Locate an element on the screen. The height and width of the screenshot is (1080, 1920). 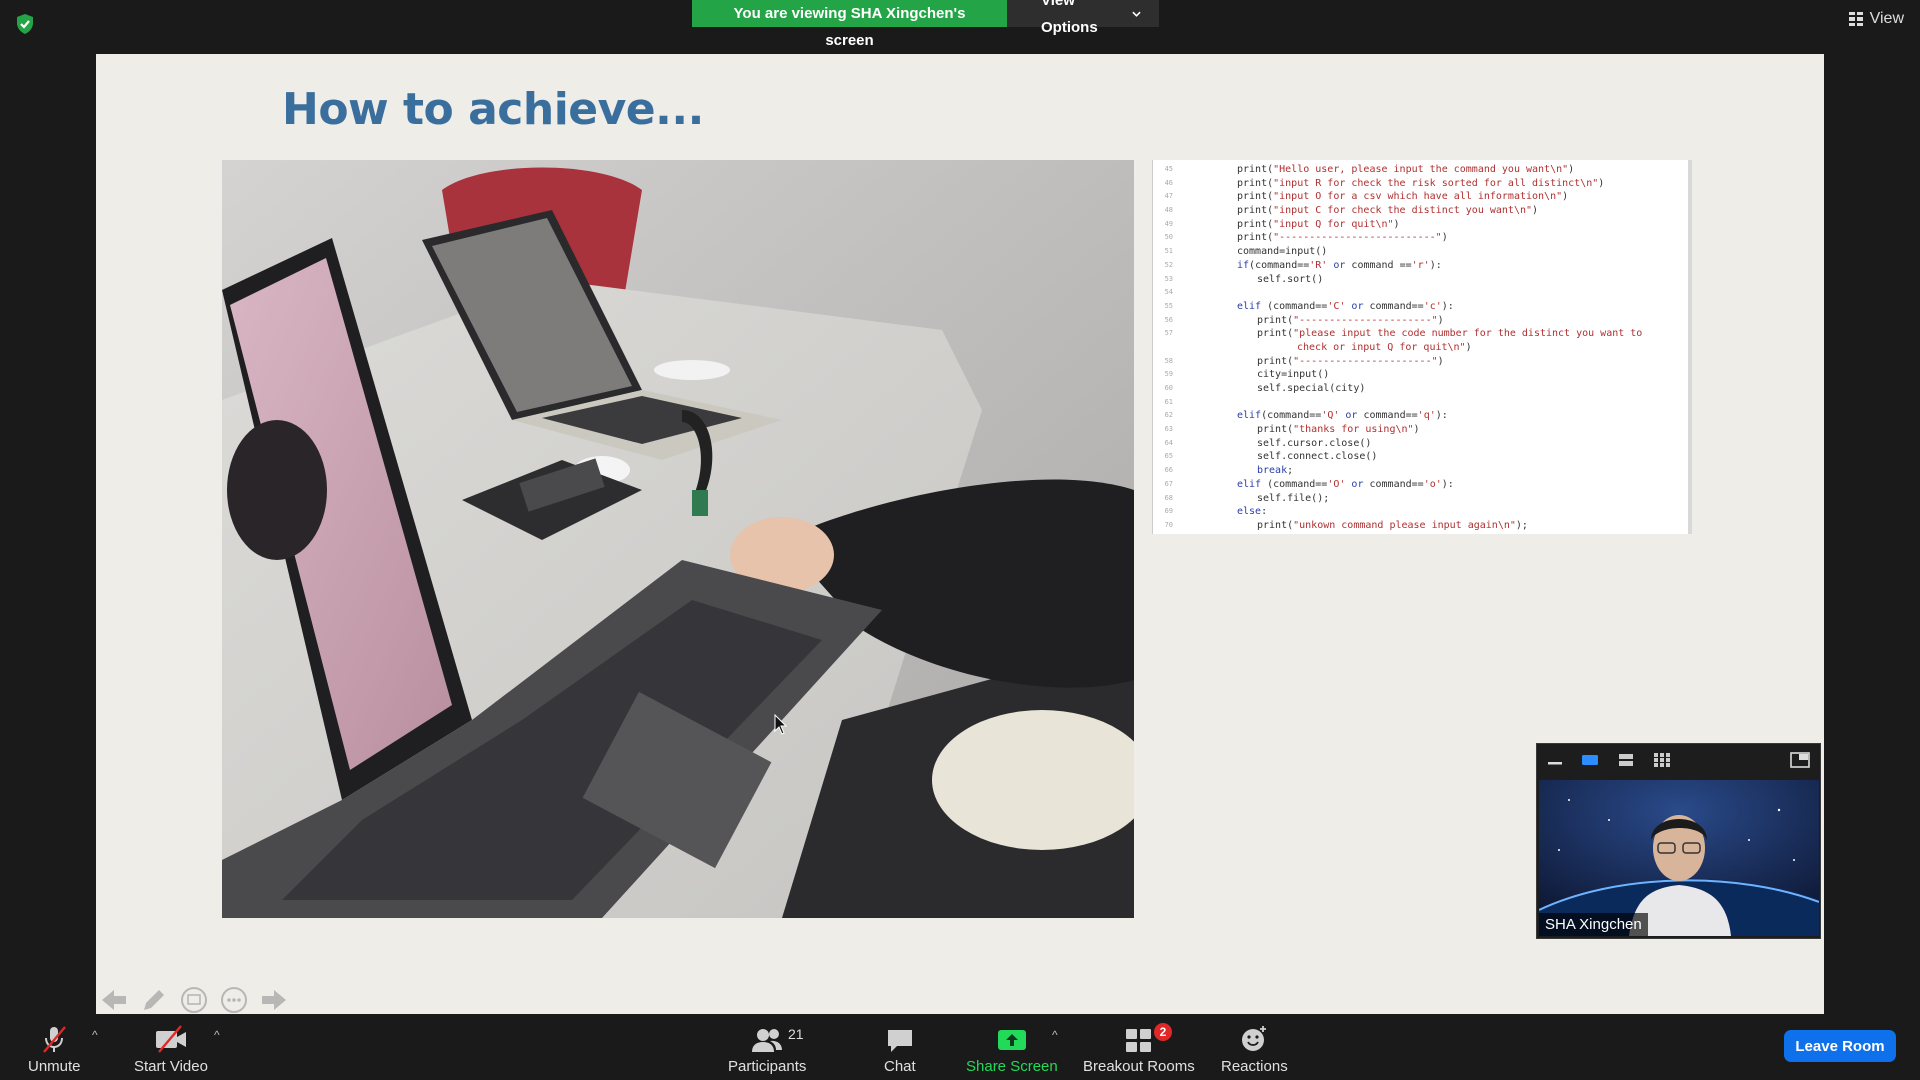
line-number: 56 is located at coordinates (1168, 319).